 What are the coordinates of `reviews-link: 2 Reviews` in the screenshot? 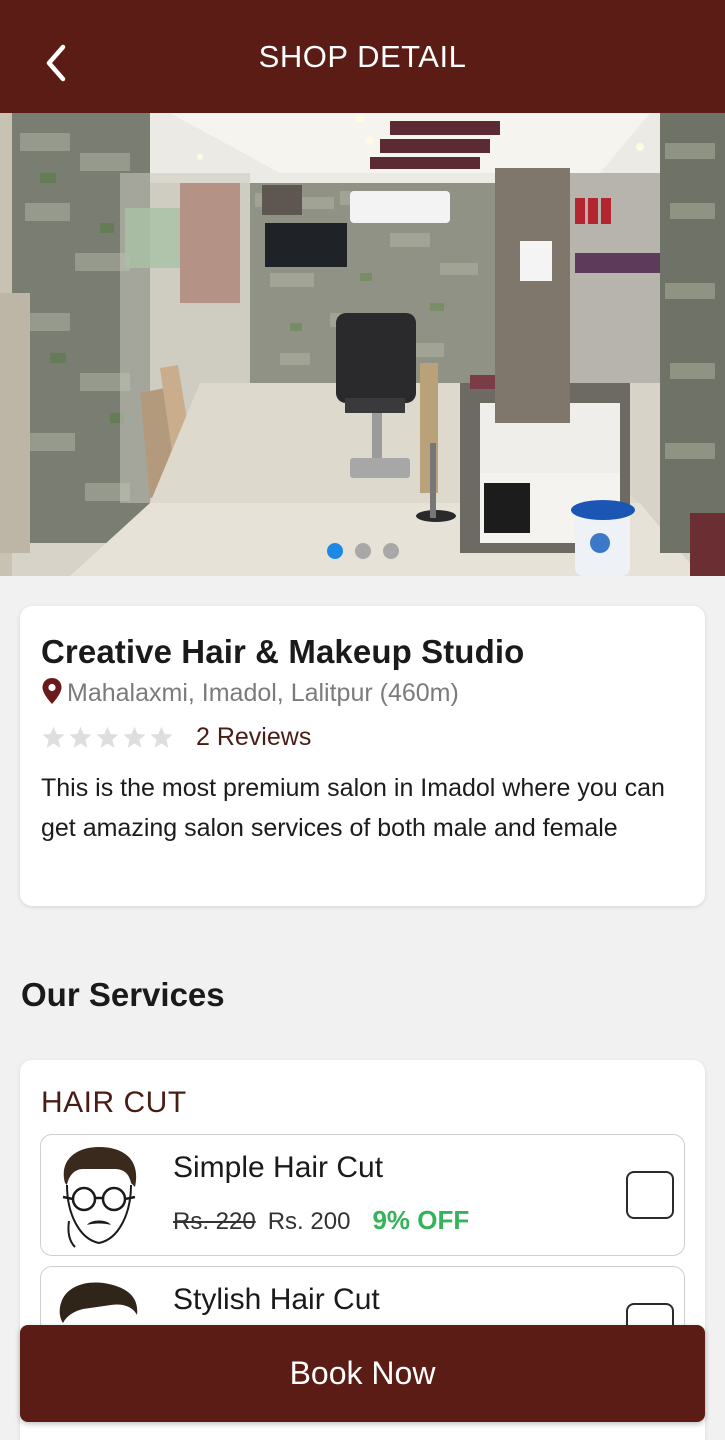 It's located at (253, 737).